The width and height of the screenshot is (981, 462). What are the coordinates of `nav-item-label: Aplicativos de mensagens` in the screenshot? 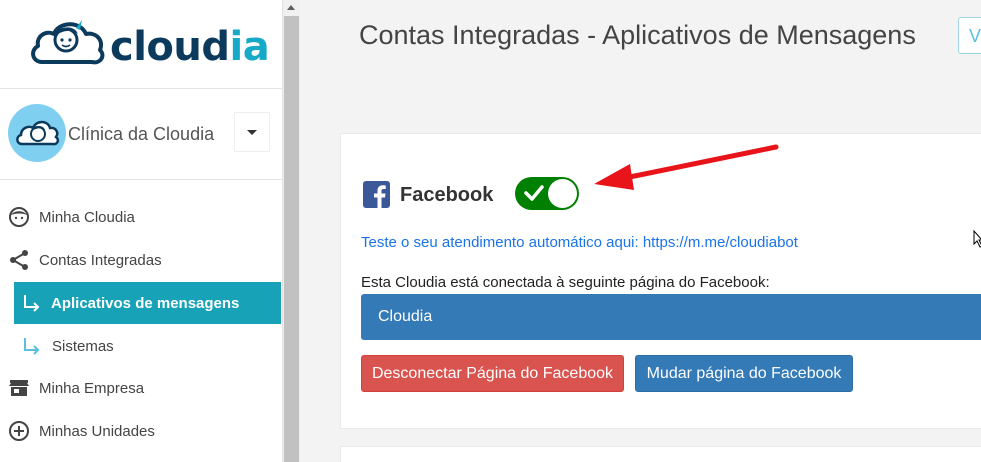 It's located at (145, 303).